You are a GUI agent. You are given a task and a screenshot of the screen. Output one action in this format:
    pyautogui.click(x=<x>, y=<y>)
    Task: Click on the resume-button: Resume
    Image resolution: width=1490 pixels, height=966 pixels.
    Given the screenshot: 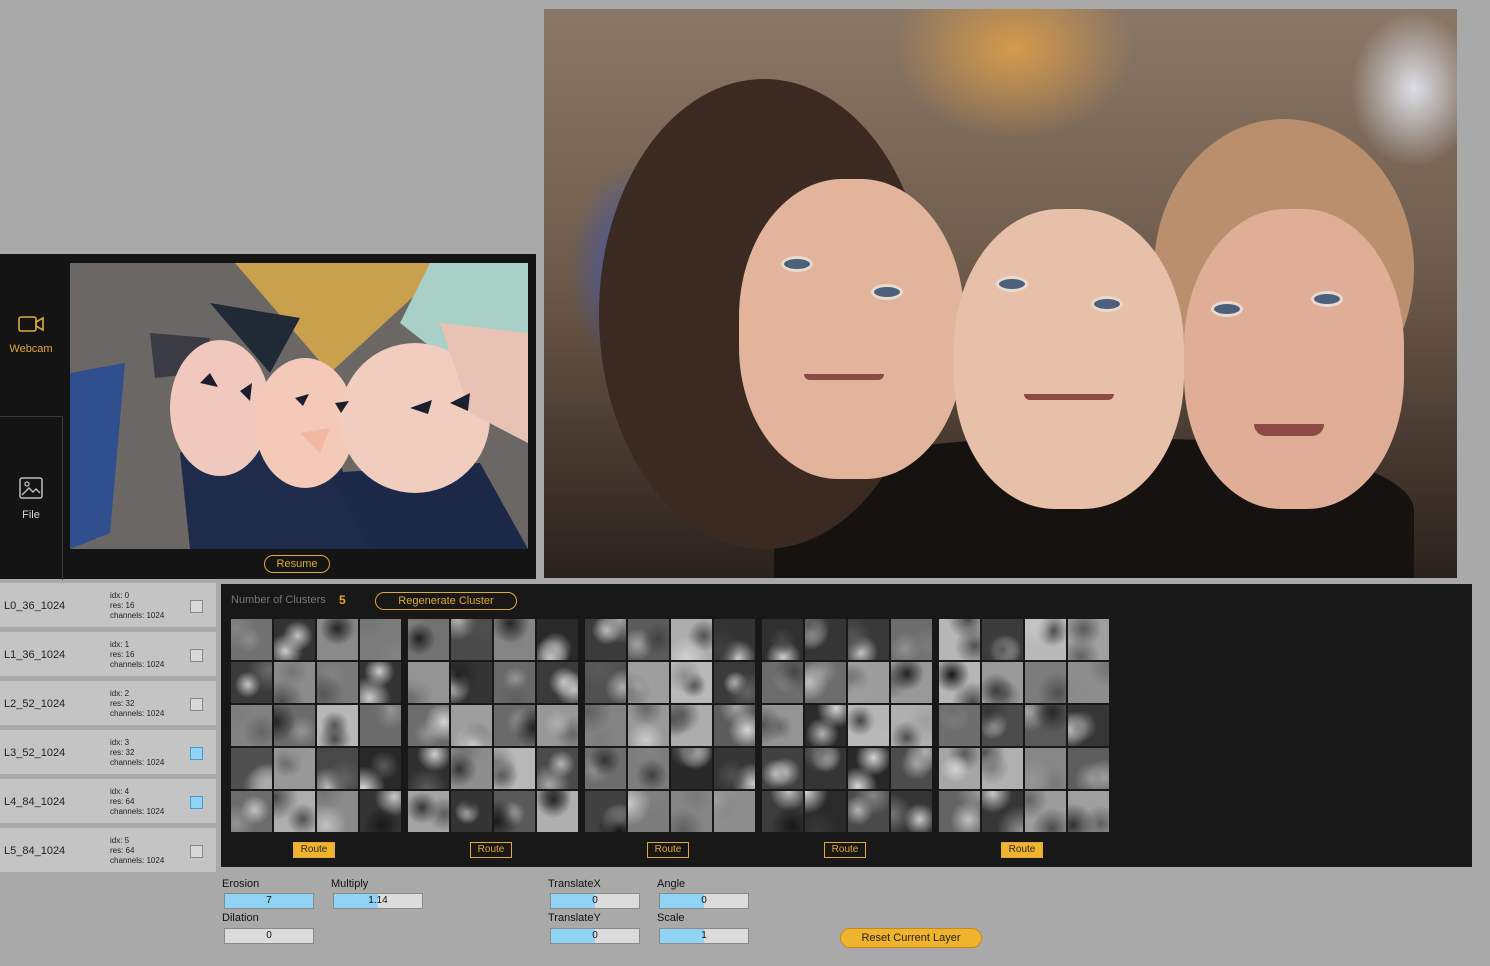 What is the action you would take?
    pyautogui.click(x=297, y=564)
    